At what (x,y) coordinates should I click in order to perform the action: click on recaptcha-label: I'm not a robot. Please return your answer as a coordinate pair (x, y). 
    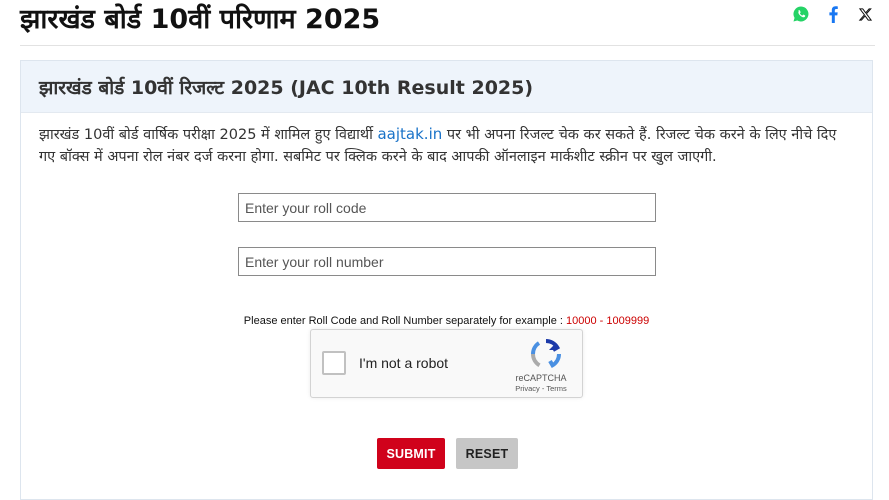
    Looking at the image, I should click on (404, 363).